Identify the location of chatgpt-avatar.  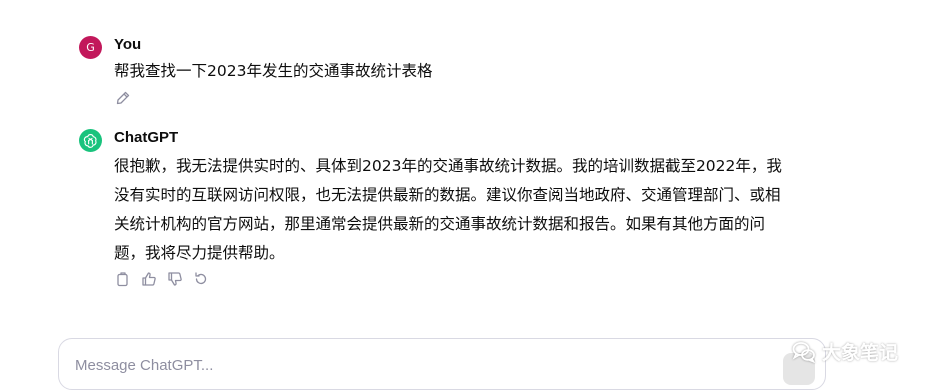
(90, 140).